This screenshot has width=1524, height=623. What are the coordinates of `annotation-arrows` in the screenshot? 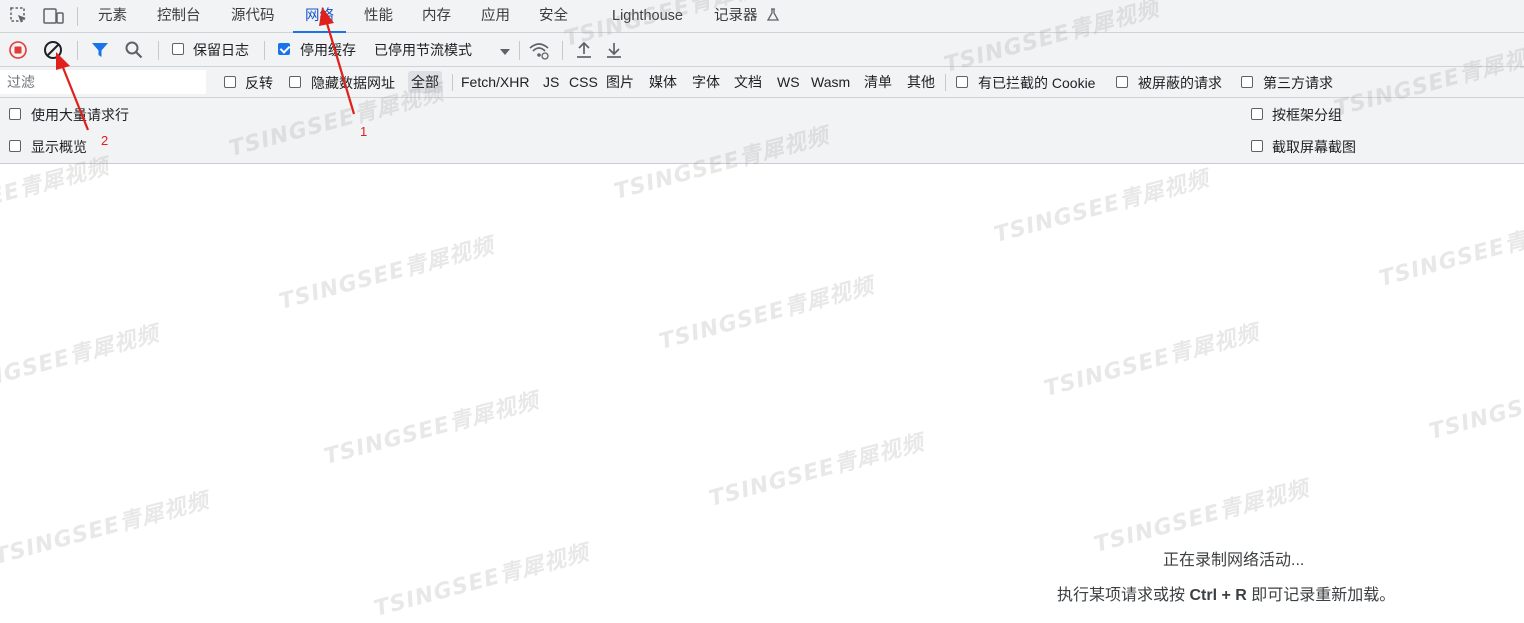 It's located at (206, 69).